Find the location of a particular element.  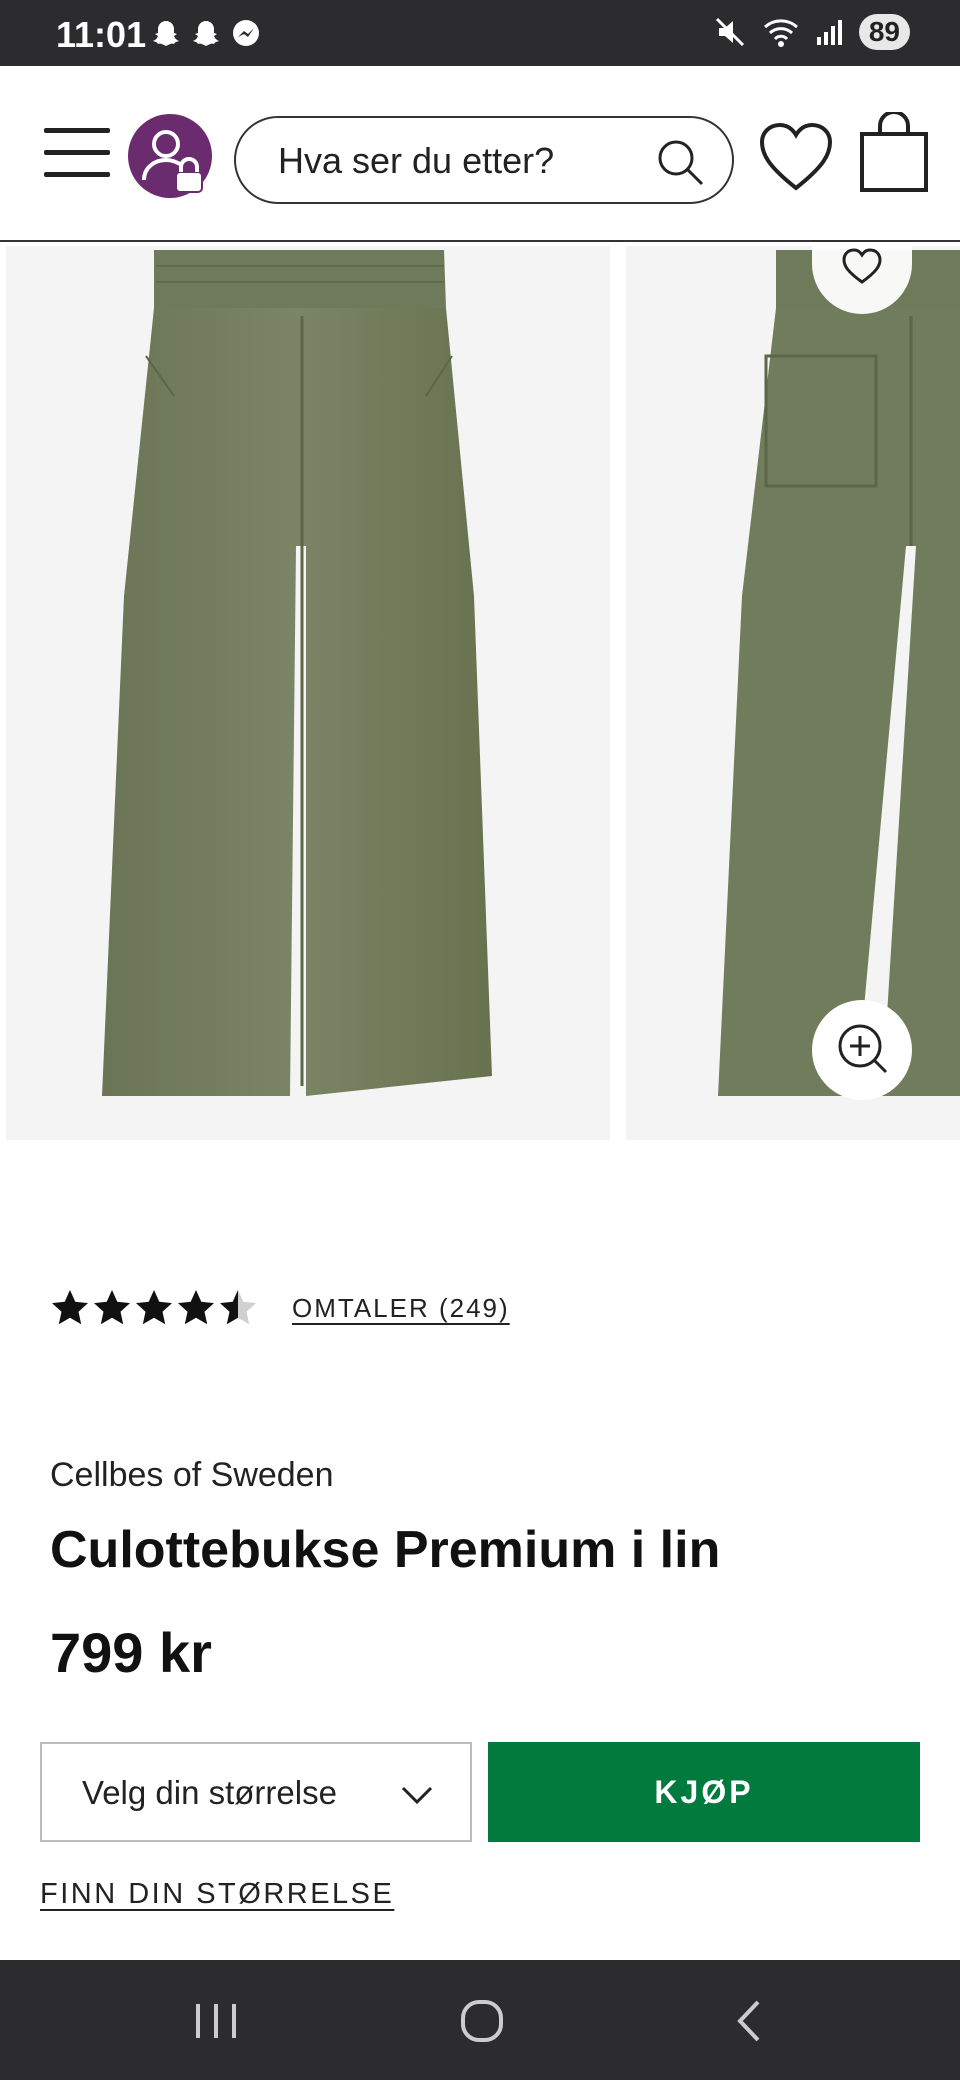

search-placeholder: Hva ser du etter? is located at coordinates (416, 160).